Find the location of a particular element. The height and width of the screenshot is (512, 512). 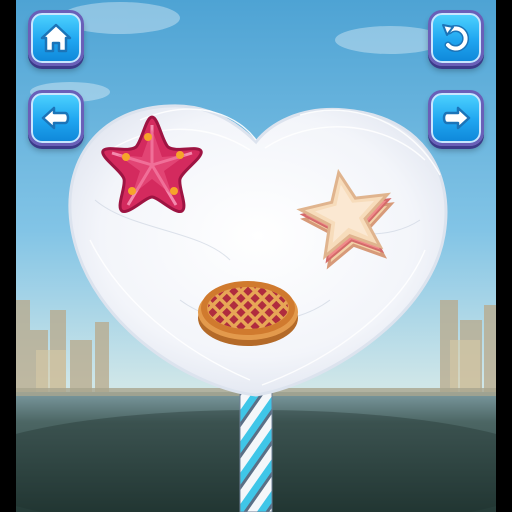

undo-button is located at coordinates (456, 38).